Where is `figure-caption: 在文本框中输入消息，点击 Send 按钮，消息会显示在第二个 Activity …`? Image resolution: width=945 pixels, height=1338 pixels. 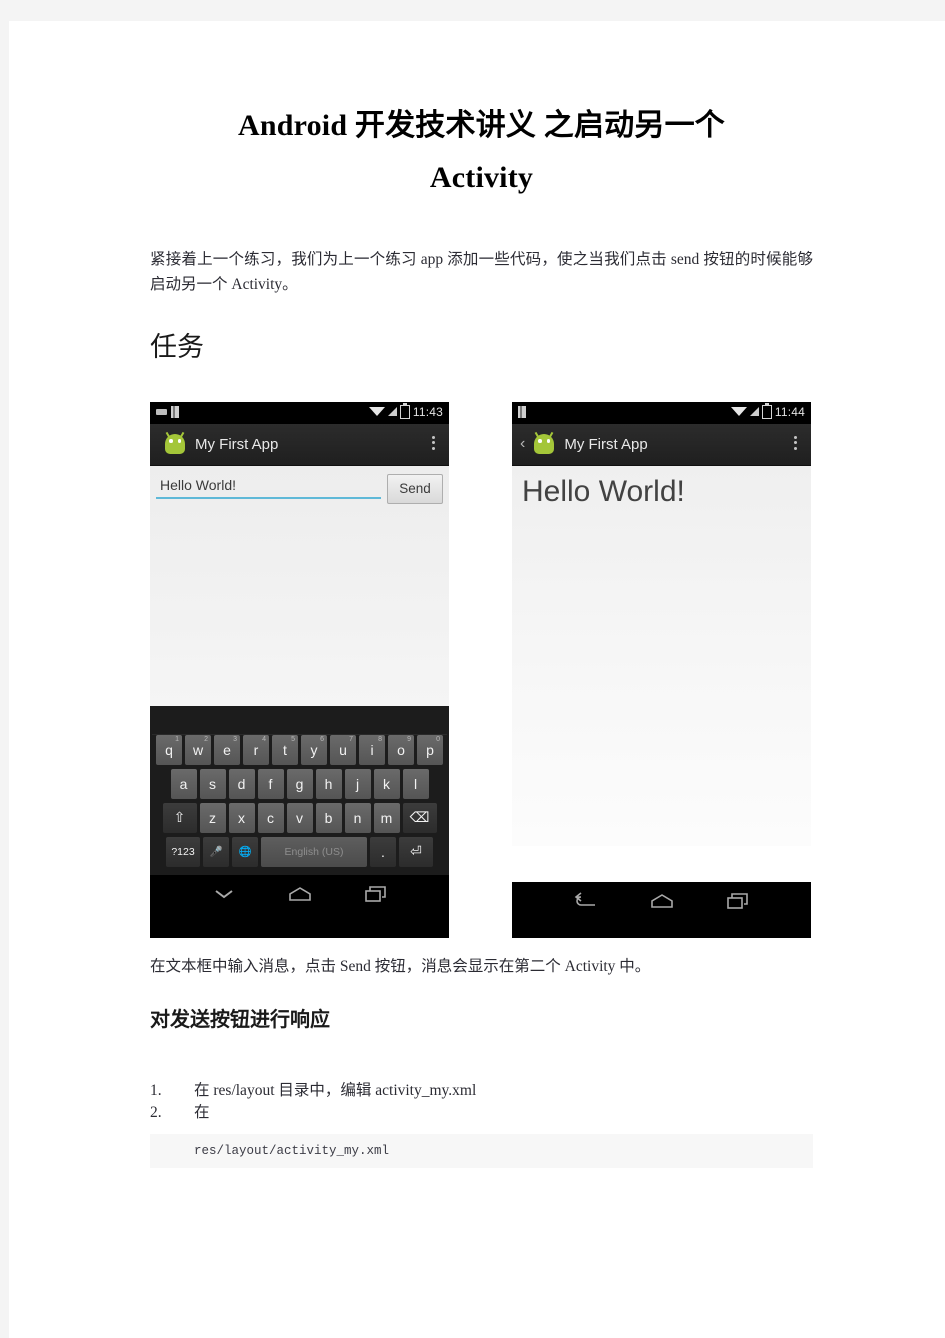
figure-caption: 在文本框中输入消息，点击 Send 按钮，消息会显示在第二个 Activity … is located at coordinates (400, 966).